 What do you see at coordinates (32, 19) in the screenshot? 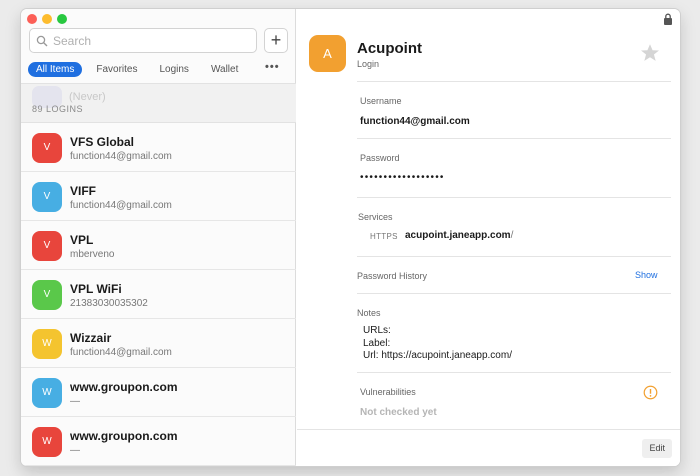
I see `close-window-button` at bounding box center [32, 19].